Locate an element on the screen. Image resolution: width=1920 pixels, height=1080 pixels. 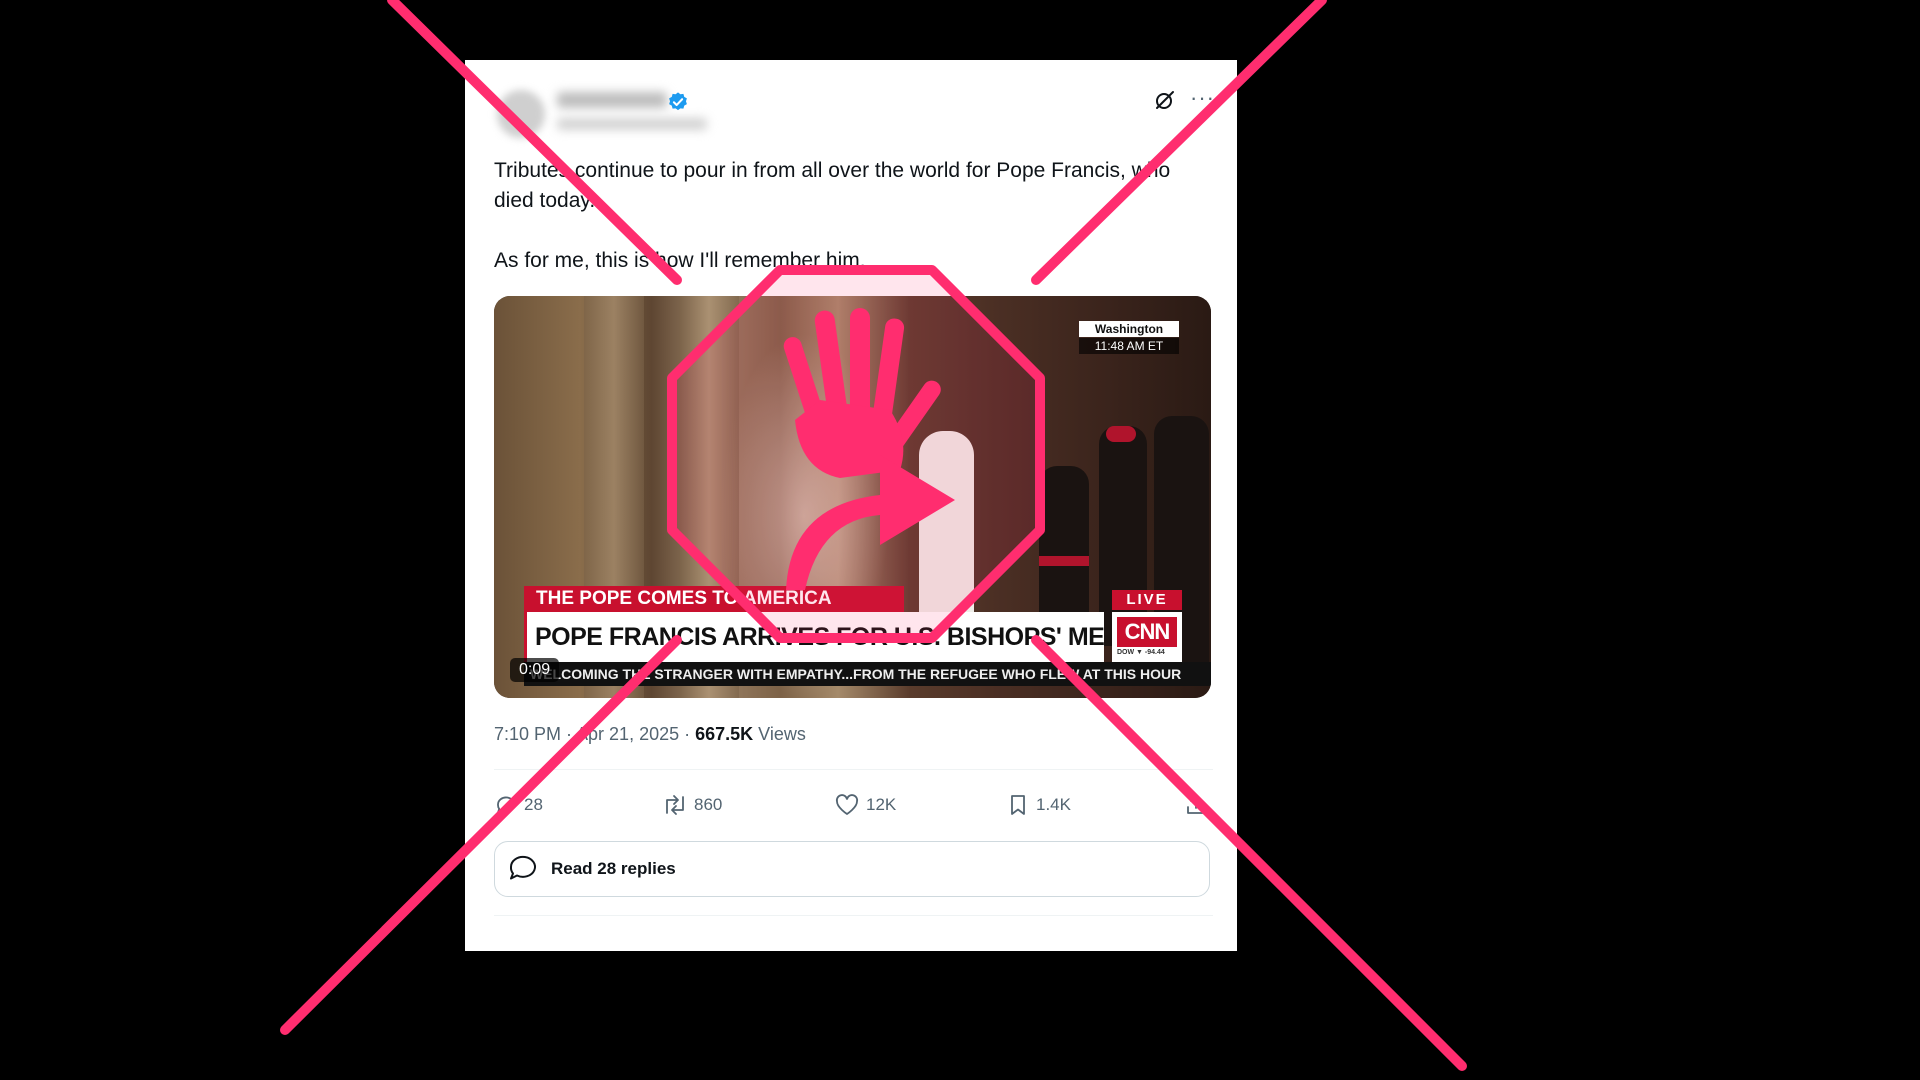
like-icon is located at coordinates (847, 804).